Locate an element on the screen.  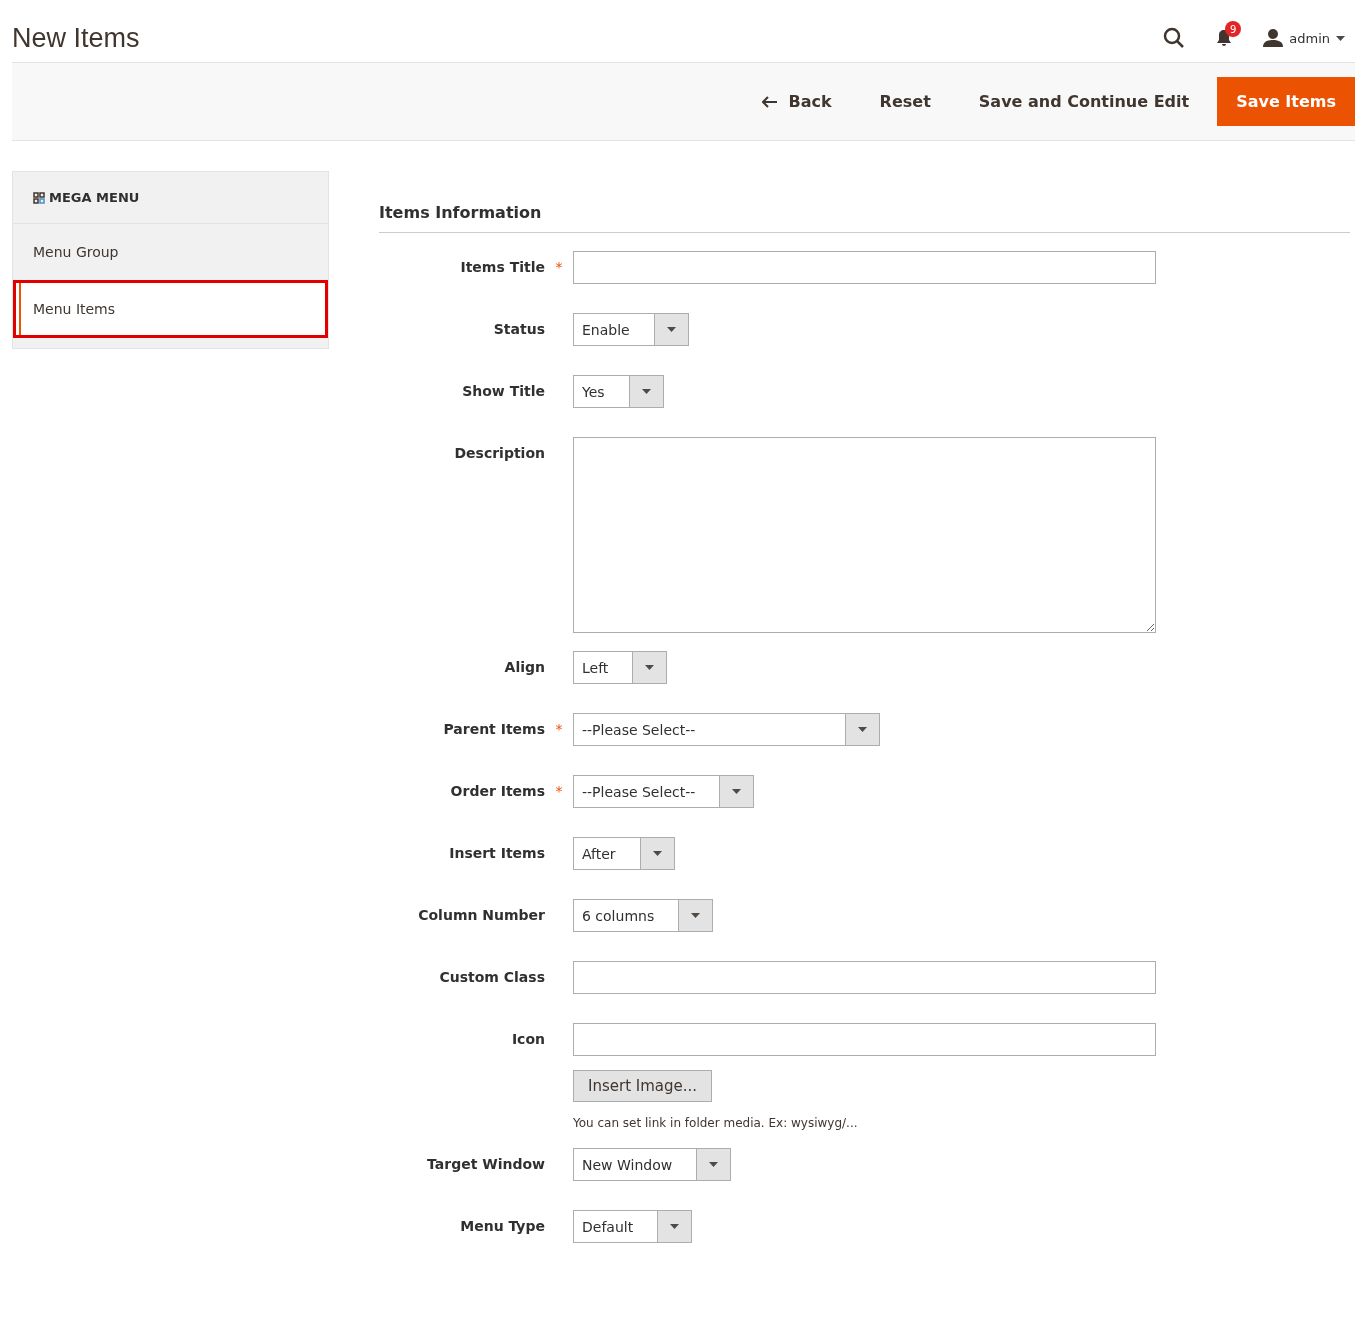
back-button: Back is located at coordinates (797, 101).